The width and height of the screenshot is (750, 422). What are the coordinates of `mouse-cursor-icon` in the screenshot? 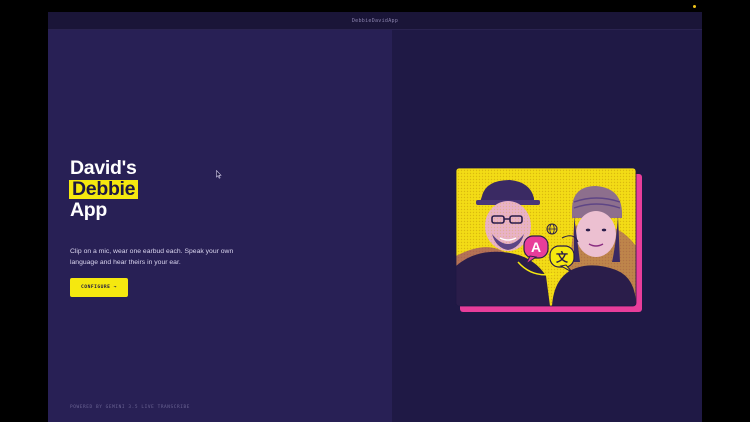 It's located at (219, 174).